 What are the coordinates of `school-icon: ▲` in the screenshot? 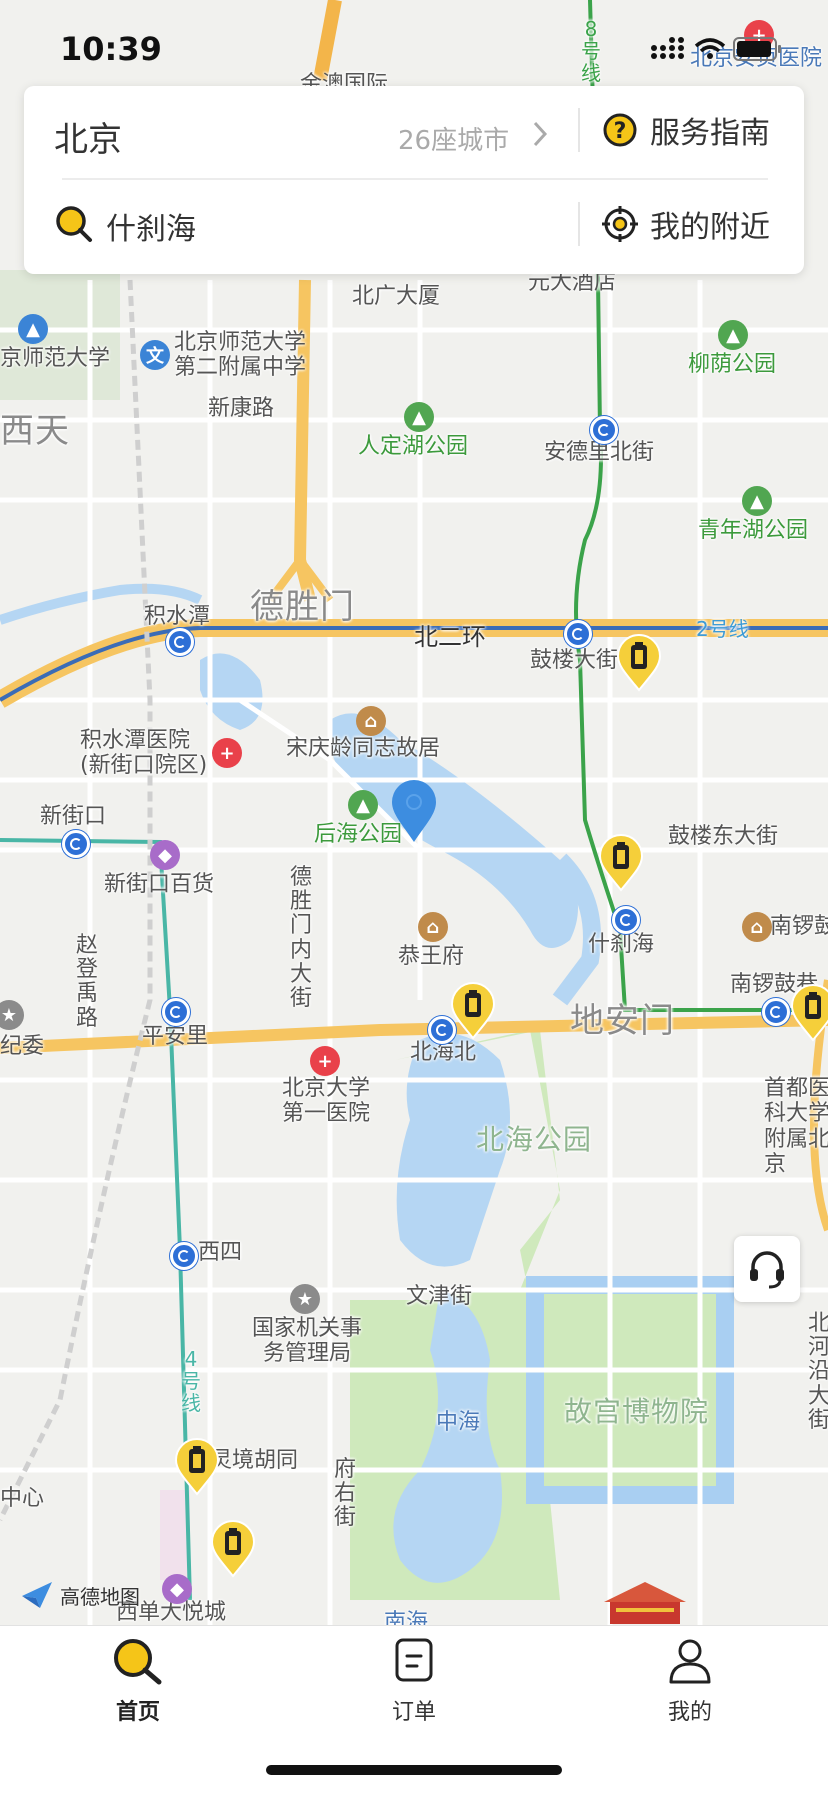 It's located at (33, 329).